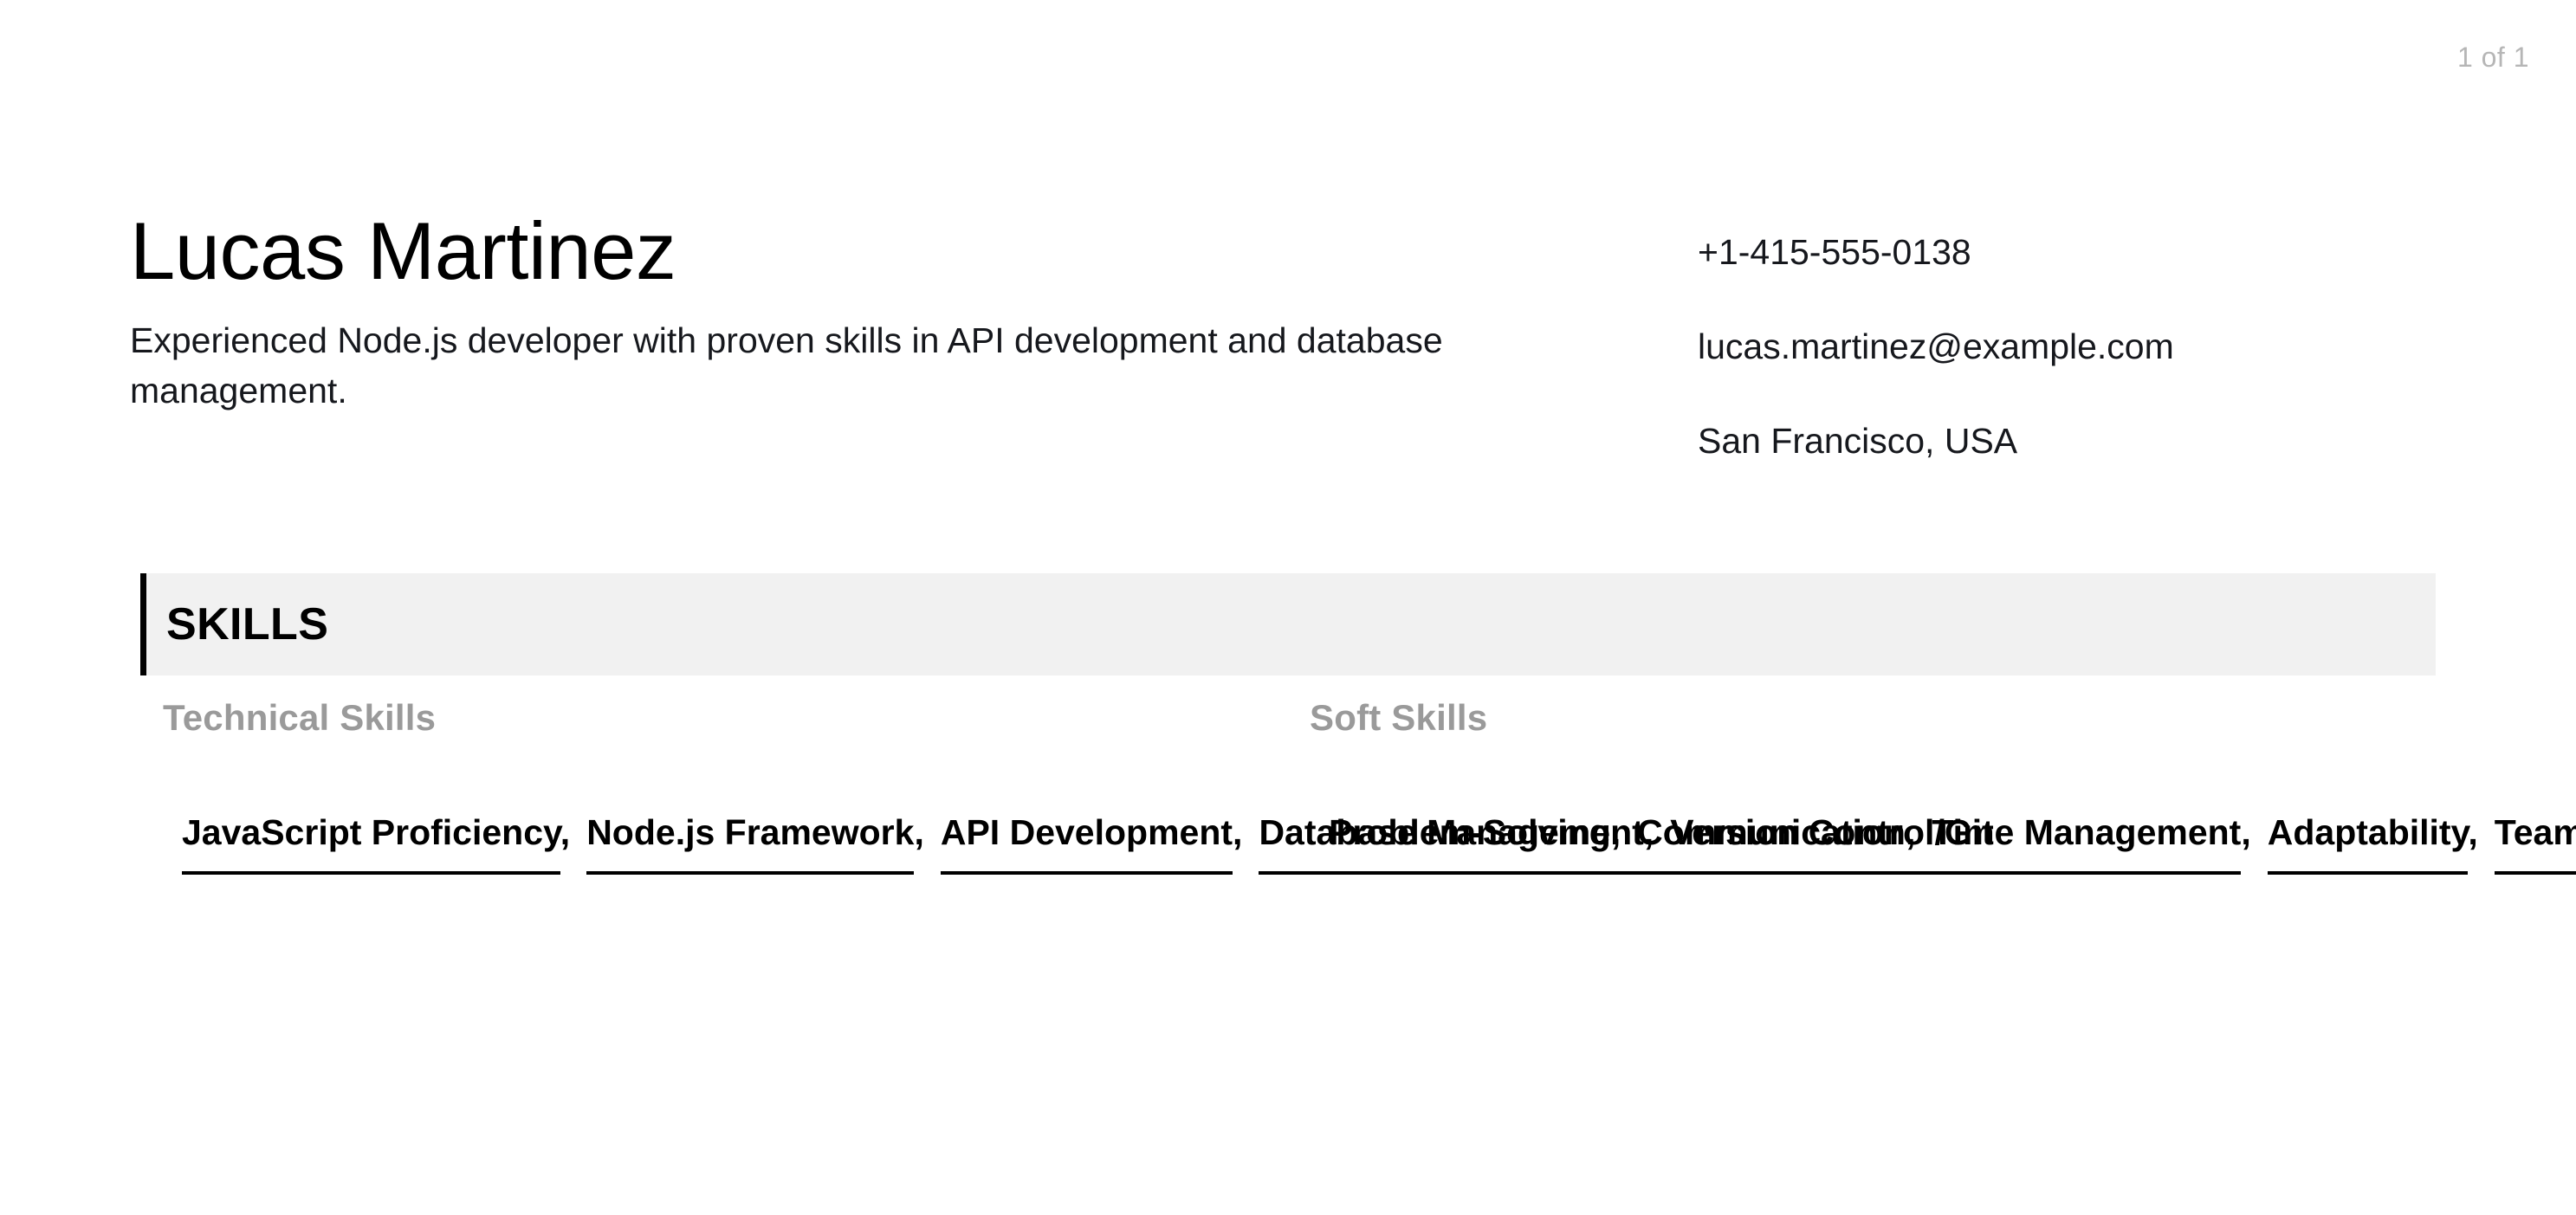  I want to click on section-title: SKILLS, so click(247, 624).